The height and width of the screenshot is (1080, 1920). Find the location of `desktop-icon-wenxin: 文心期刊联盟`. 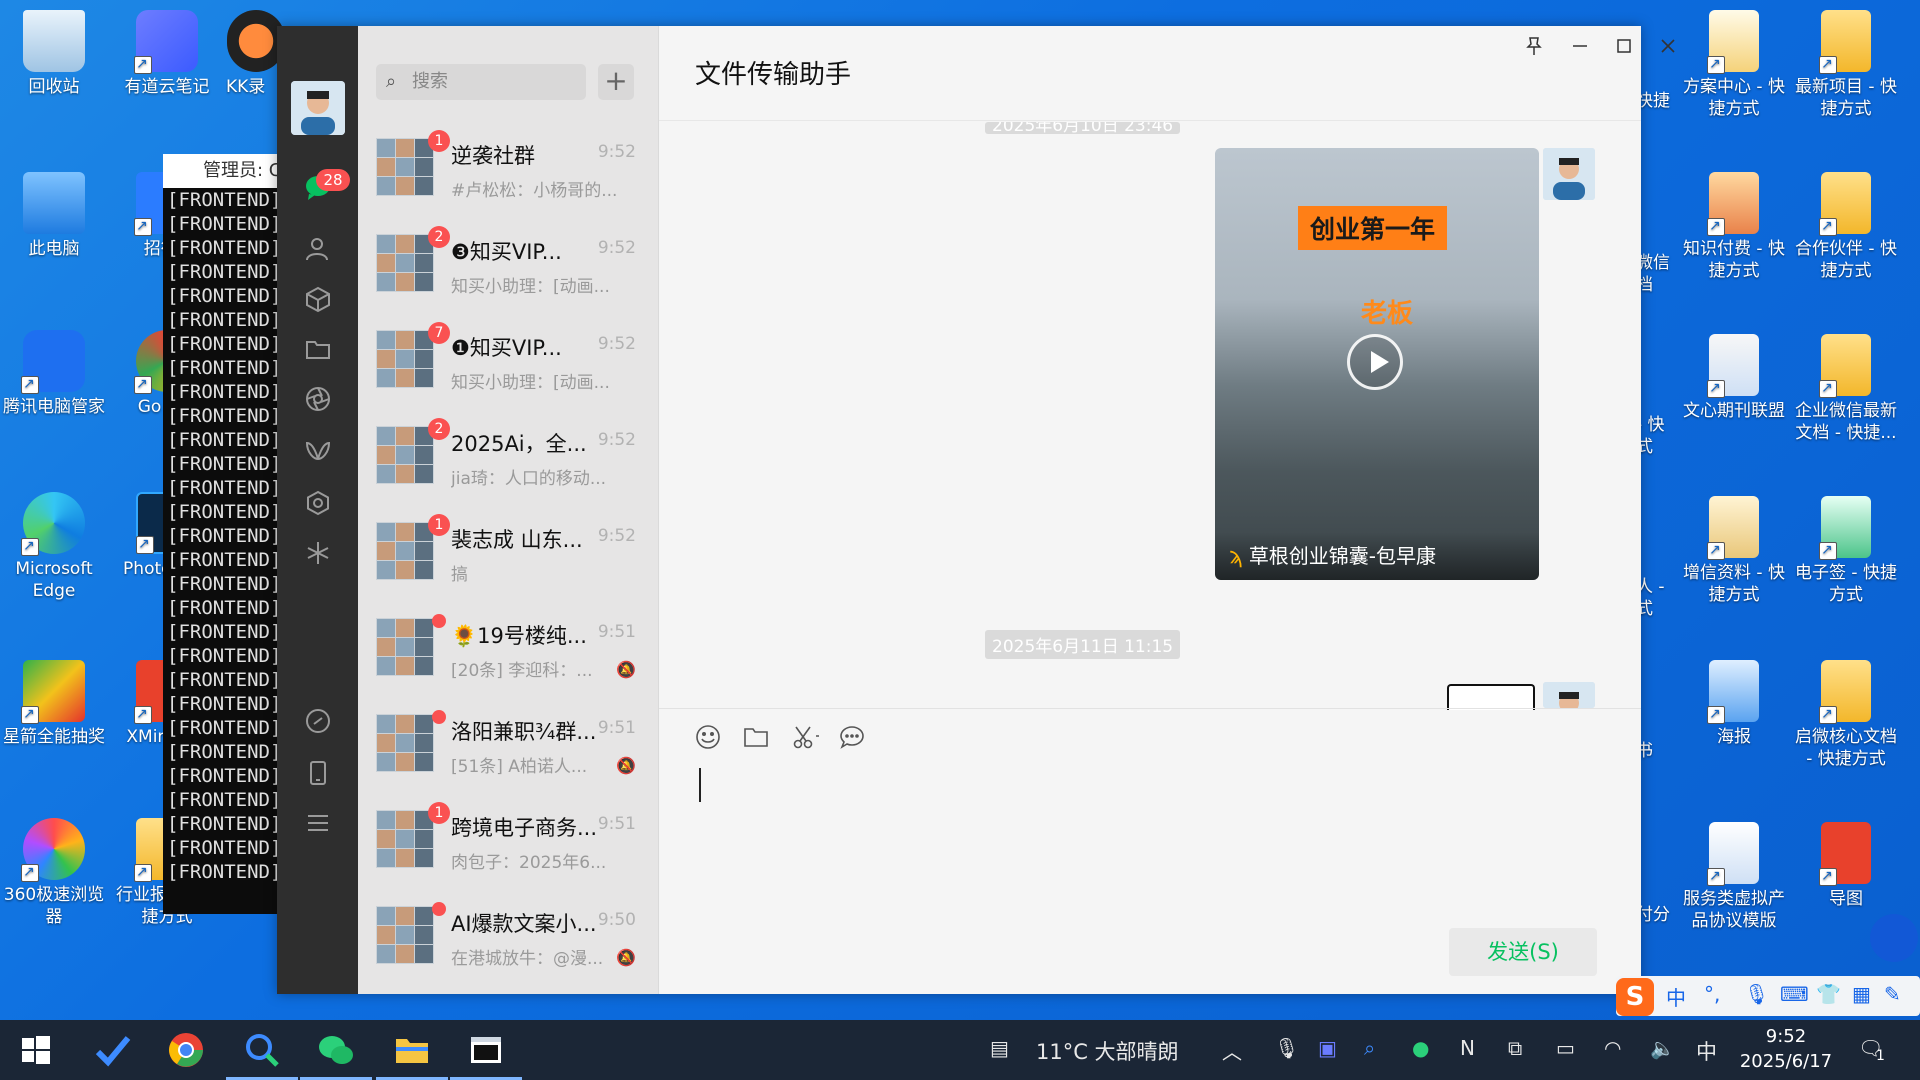

desktop-icon-wenxin: 文心期刊联盟 is located at coordinates (1734, 378).